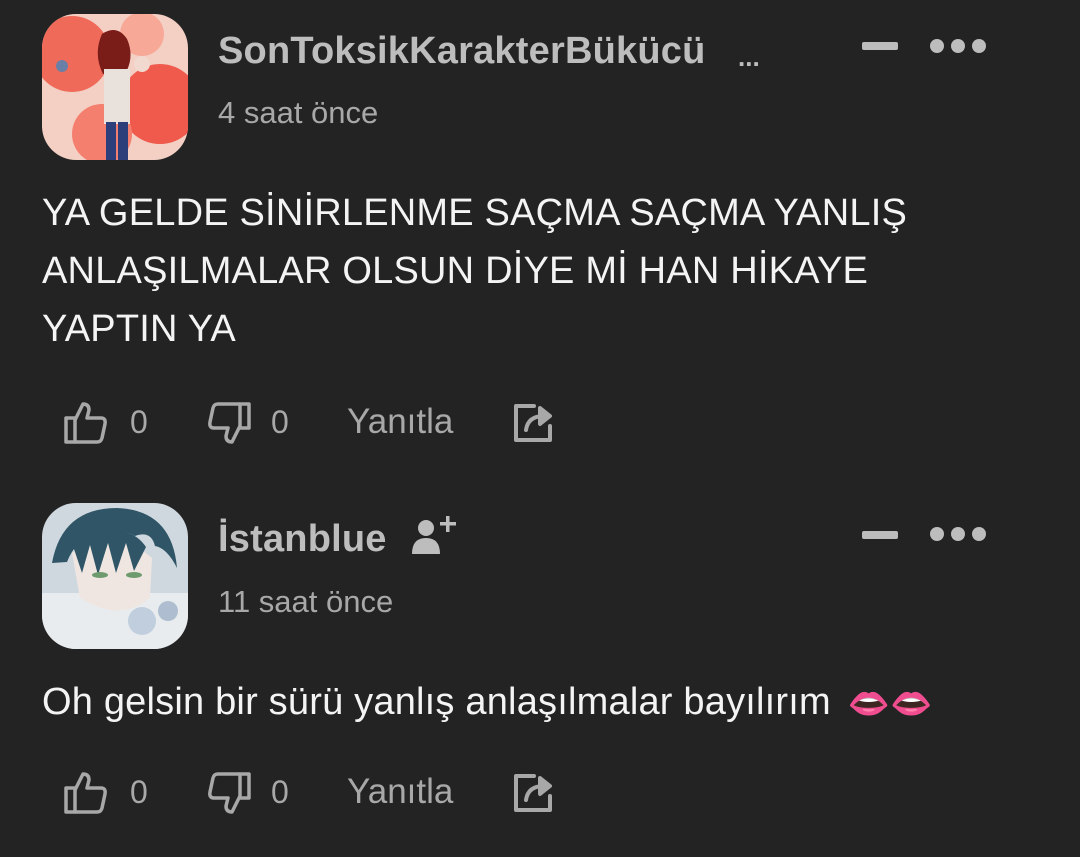  Describe the element at coordinates (462, 51) in the screenshot. I see `username: SonToksikKarakterBükücü` at that location.